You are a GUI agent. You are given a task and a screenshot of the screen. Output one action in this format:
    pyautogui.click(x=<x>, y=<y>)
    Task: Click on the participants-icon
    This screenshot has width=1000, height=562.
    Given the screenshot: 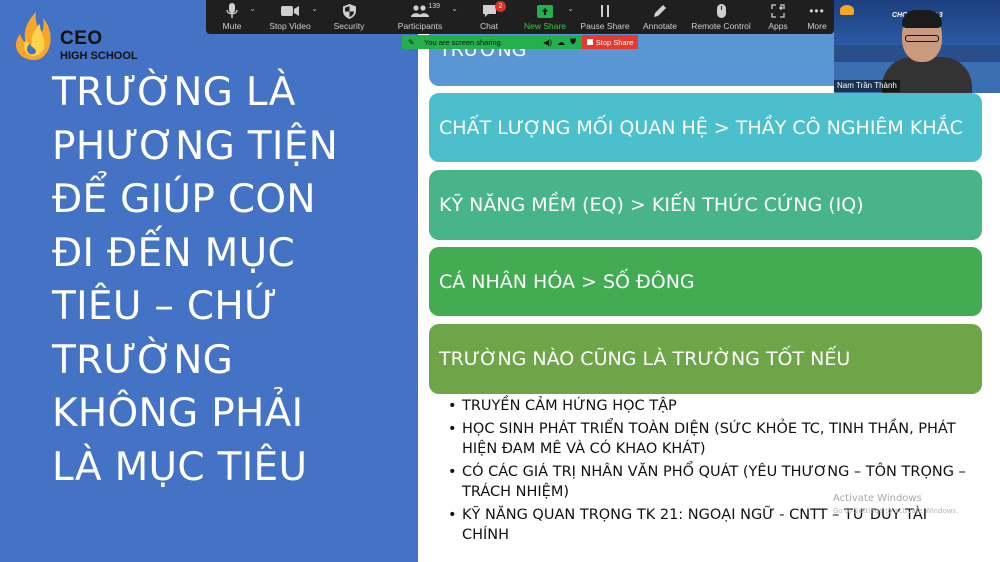 What is the action you would take?
    pyautogui.click(x=420, y=11)
    